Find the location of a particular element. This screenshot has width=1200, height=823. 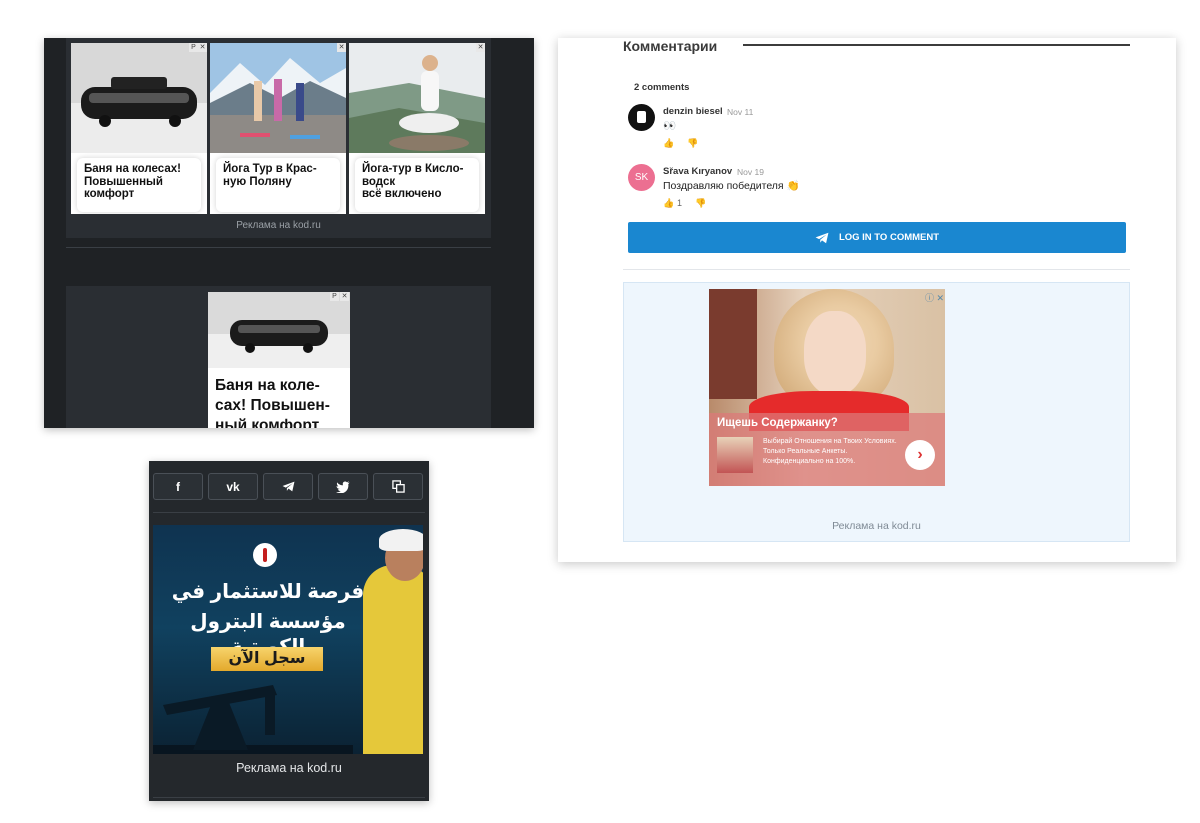

share-telegram-button is located at coordinates (288, 486).